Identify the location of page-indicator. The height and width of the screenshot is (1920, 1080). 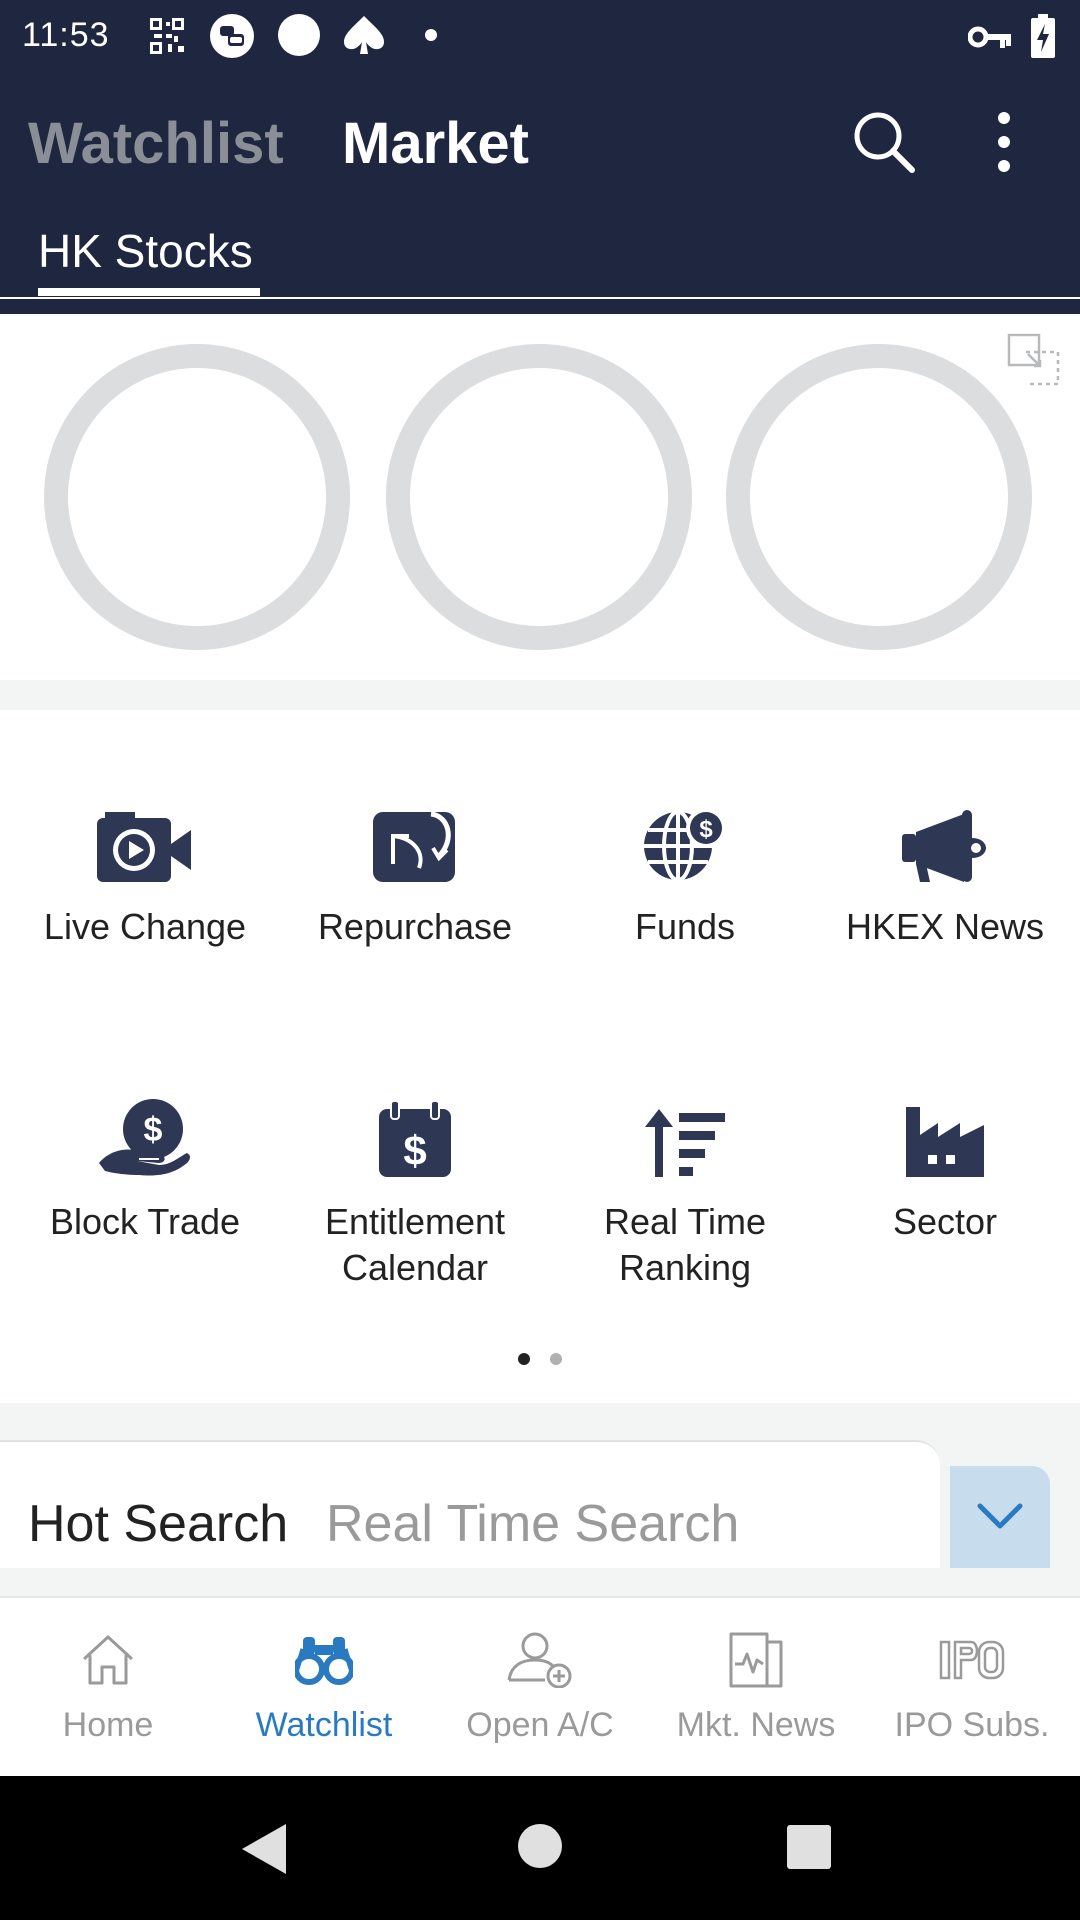
(540, 1359).